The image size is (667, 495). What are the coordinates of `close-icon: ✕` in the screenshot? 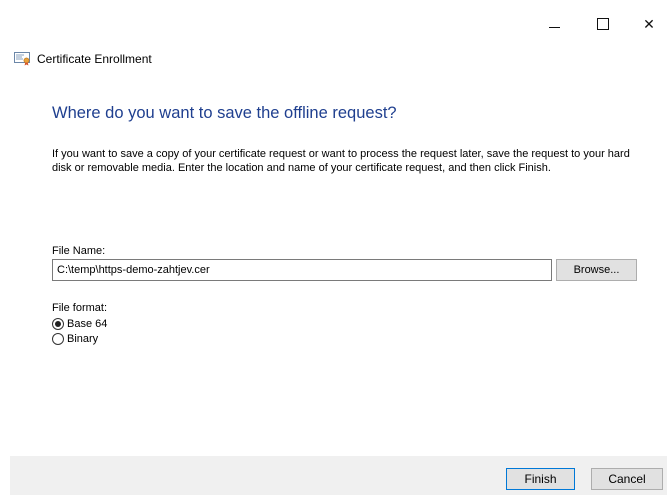 It's located at (649, 23).